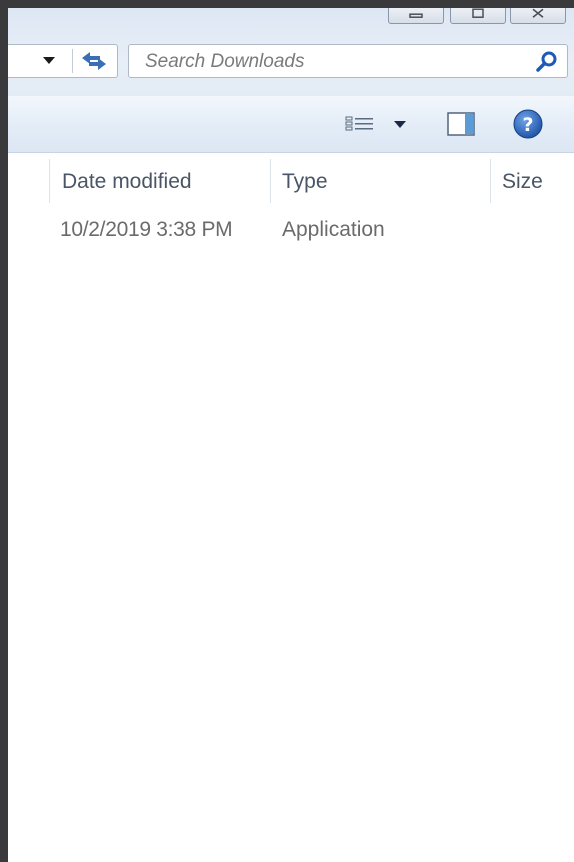 The height and width of the screenshot is (862, 574). Describe the element at coordinates (94, 61) in the screenshot. I see `refresh-icon` at that location.